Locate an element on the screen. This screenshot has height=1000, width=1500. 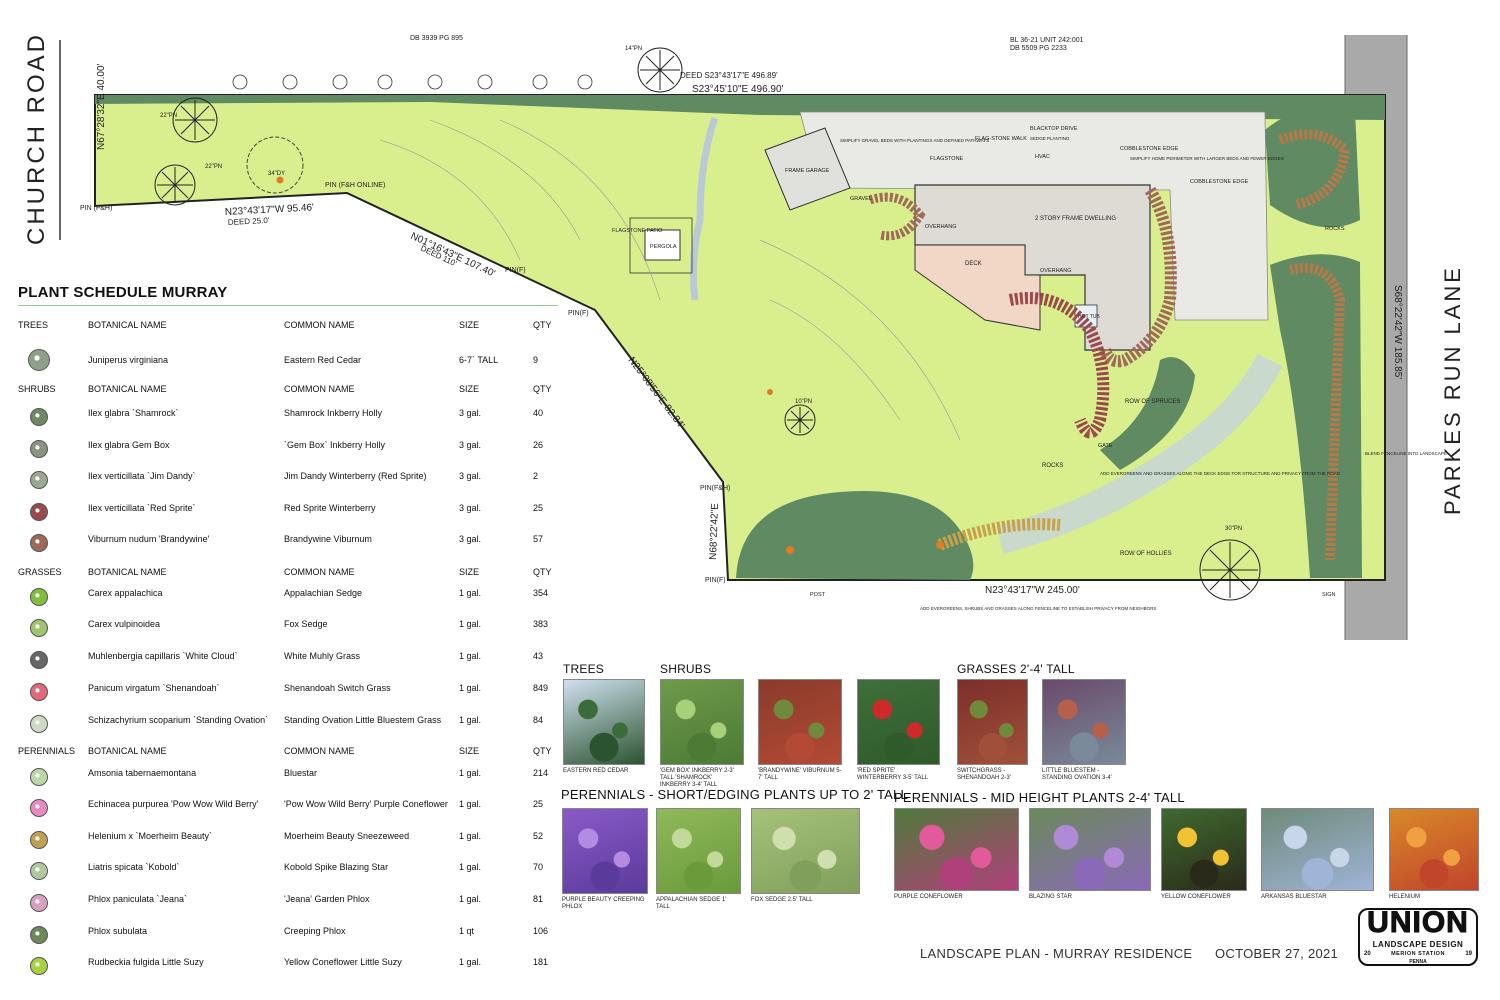
logo-state: PENNA is located at coordinates (1418, 962).